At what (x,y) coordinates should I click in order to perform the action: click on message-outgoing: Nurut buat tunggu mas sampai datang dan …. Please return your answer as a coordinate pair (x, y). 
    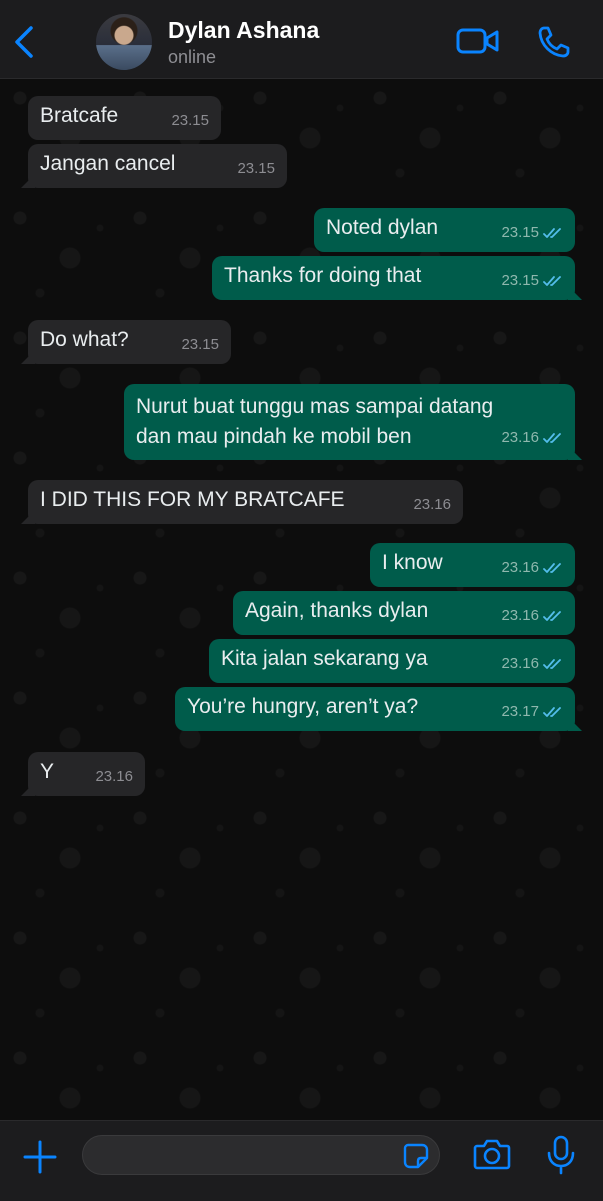
    Looking at the image, I should click on (353, 422).